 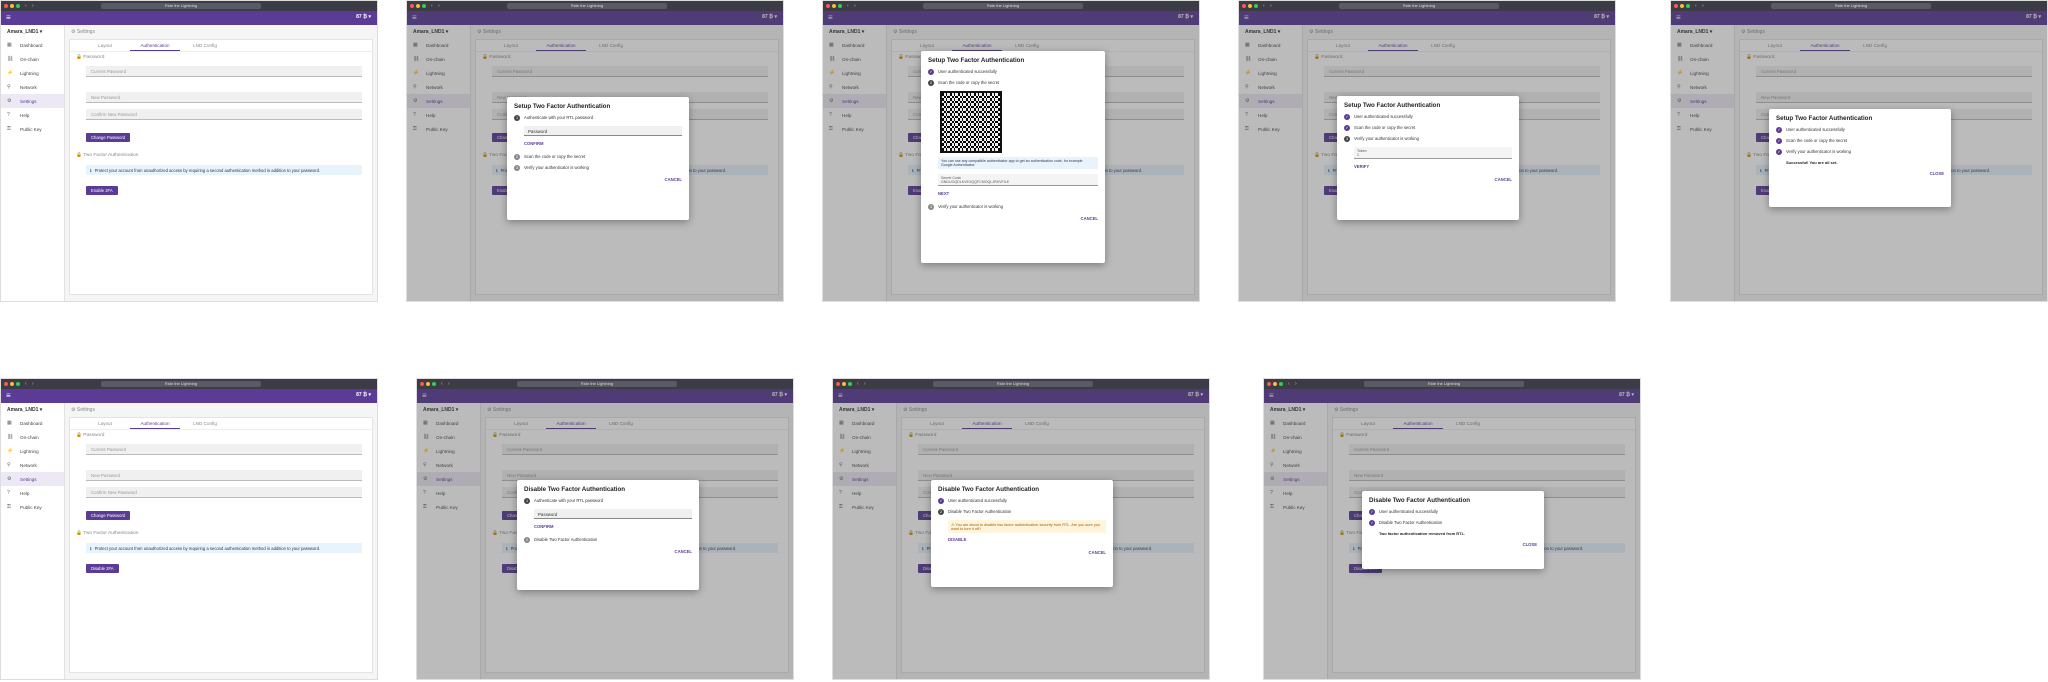 What do you see at coordinates (1433, 166) in the screenshot?
I see `verify-button: VERIFY` at bounding box center [1433, 166].